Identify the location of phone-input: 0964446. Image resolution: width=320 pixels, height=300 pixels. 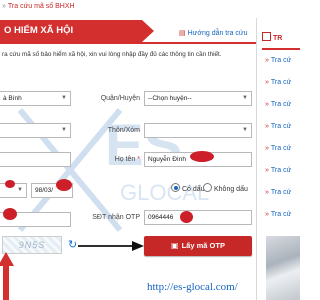
(198, 217).